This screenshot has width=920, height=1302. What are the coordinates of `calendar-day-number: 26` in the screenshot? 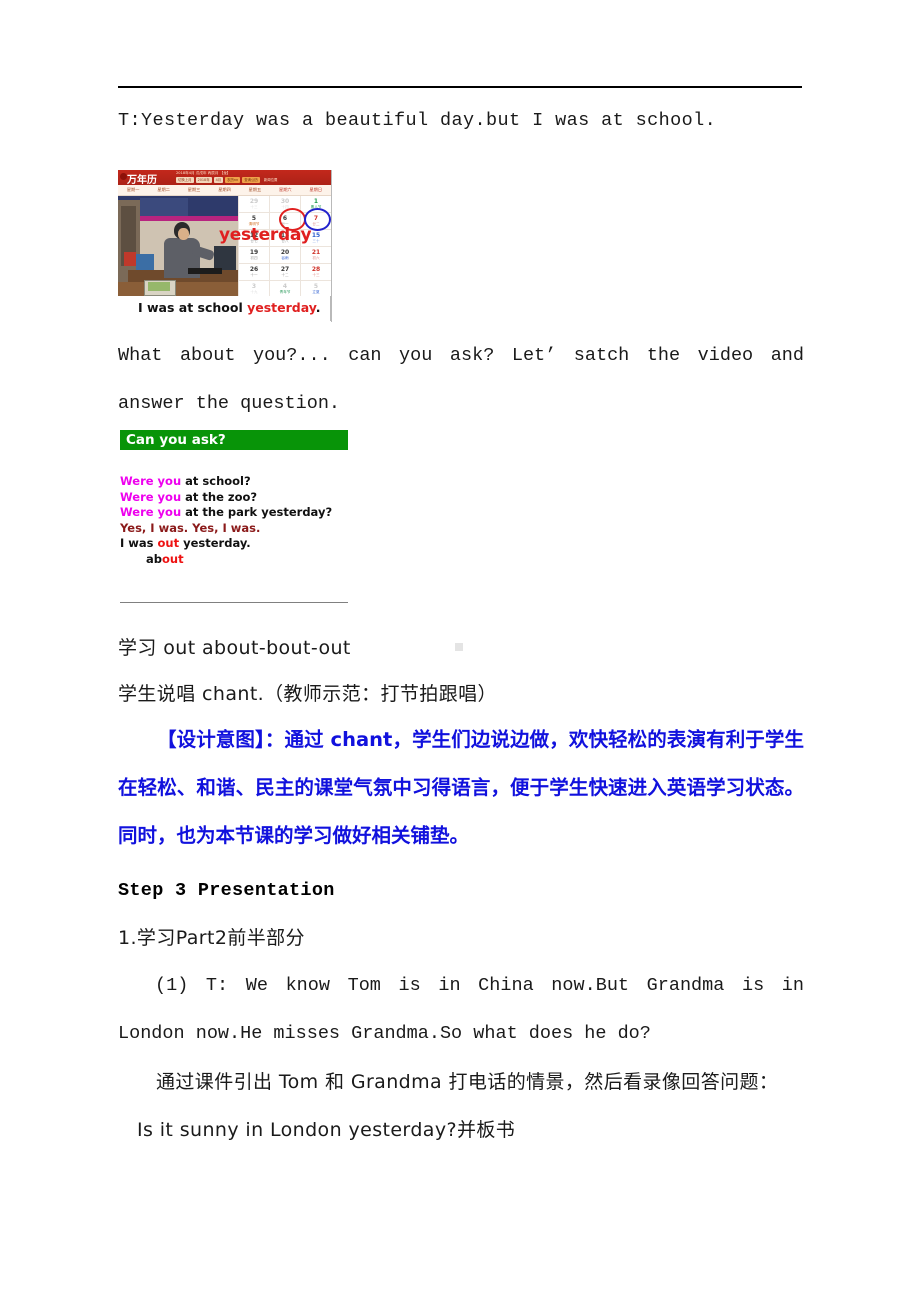 It's located at (254, 269).